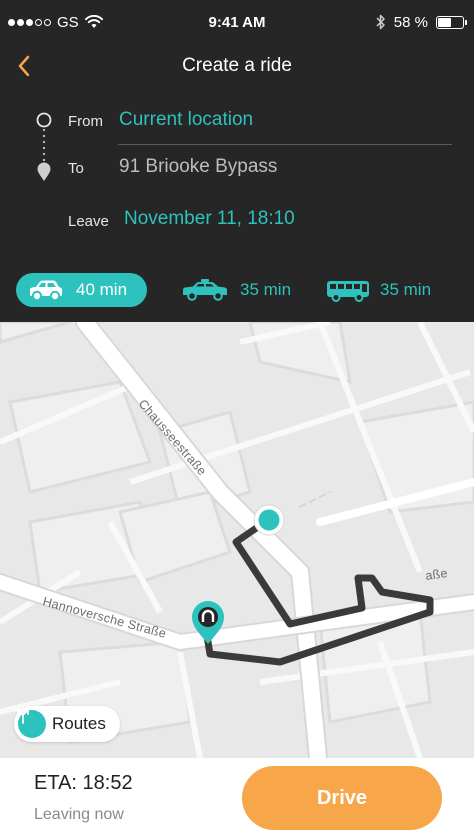 The height and width of the screenshot is (840, 474). I want to click on mode-taxi: 35 min, so click(235, 290).